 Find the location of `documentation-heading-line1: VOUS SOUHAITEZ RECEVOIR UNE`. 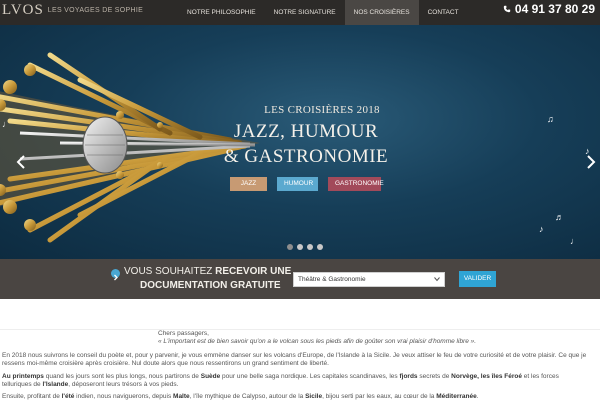

documentation-heading-line1: VOUS SOUHAITEZ RECEVOIR UNE is located at coordinates (207, 271).